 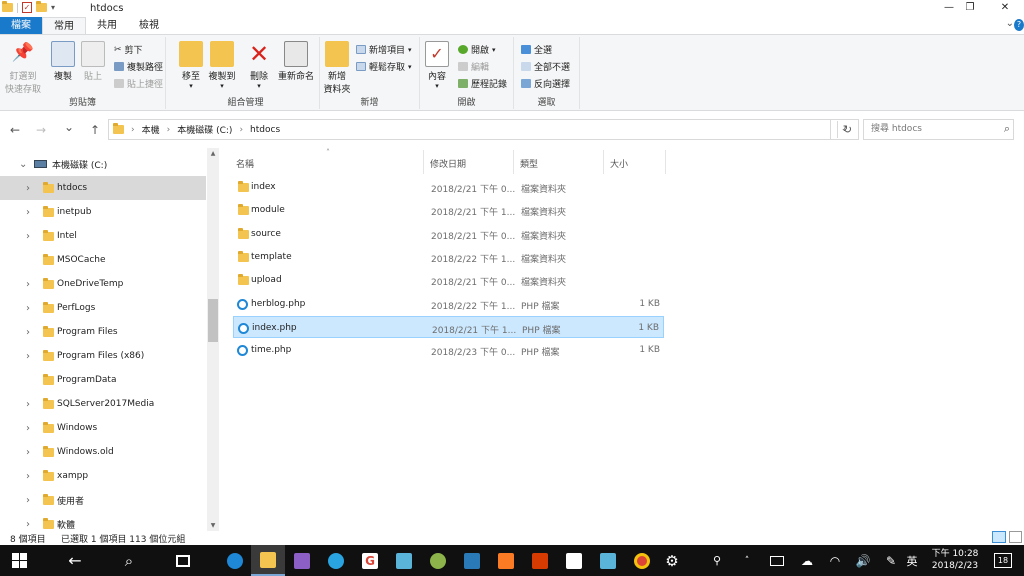 I want to click on forward-arrow-icon: →, so click(x=41, y=130).